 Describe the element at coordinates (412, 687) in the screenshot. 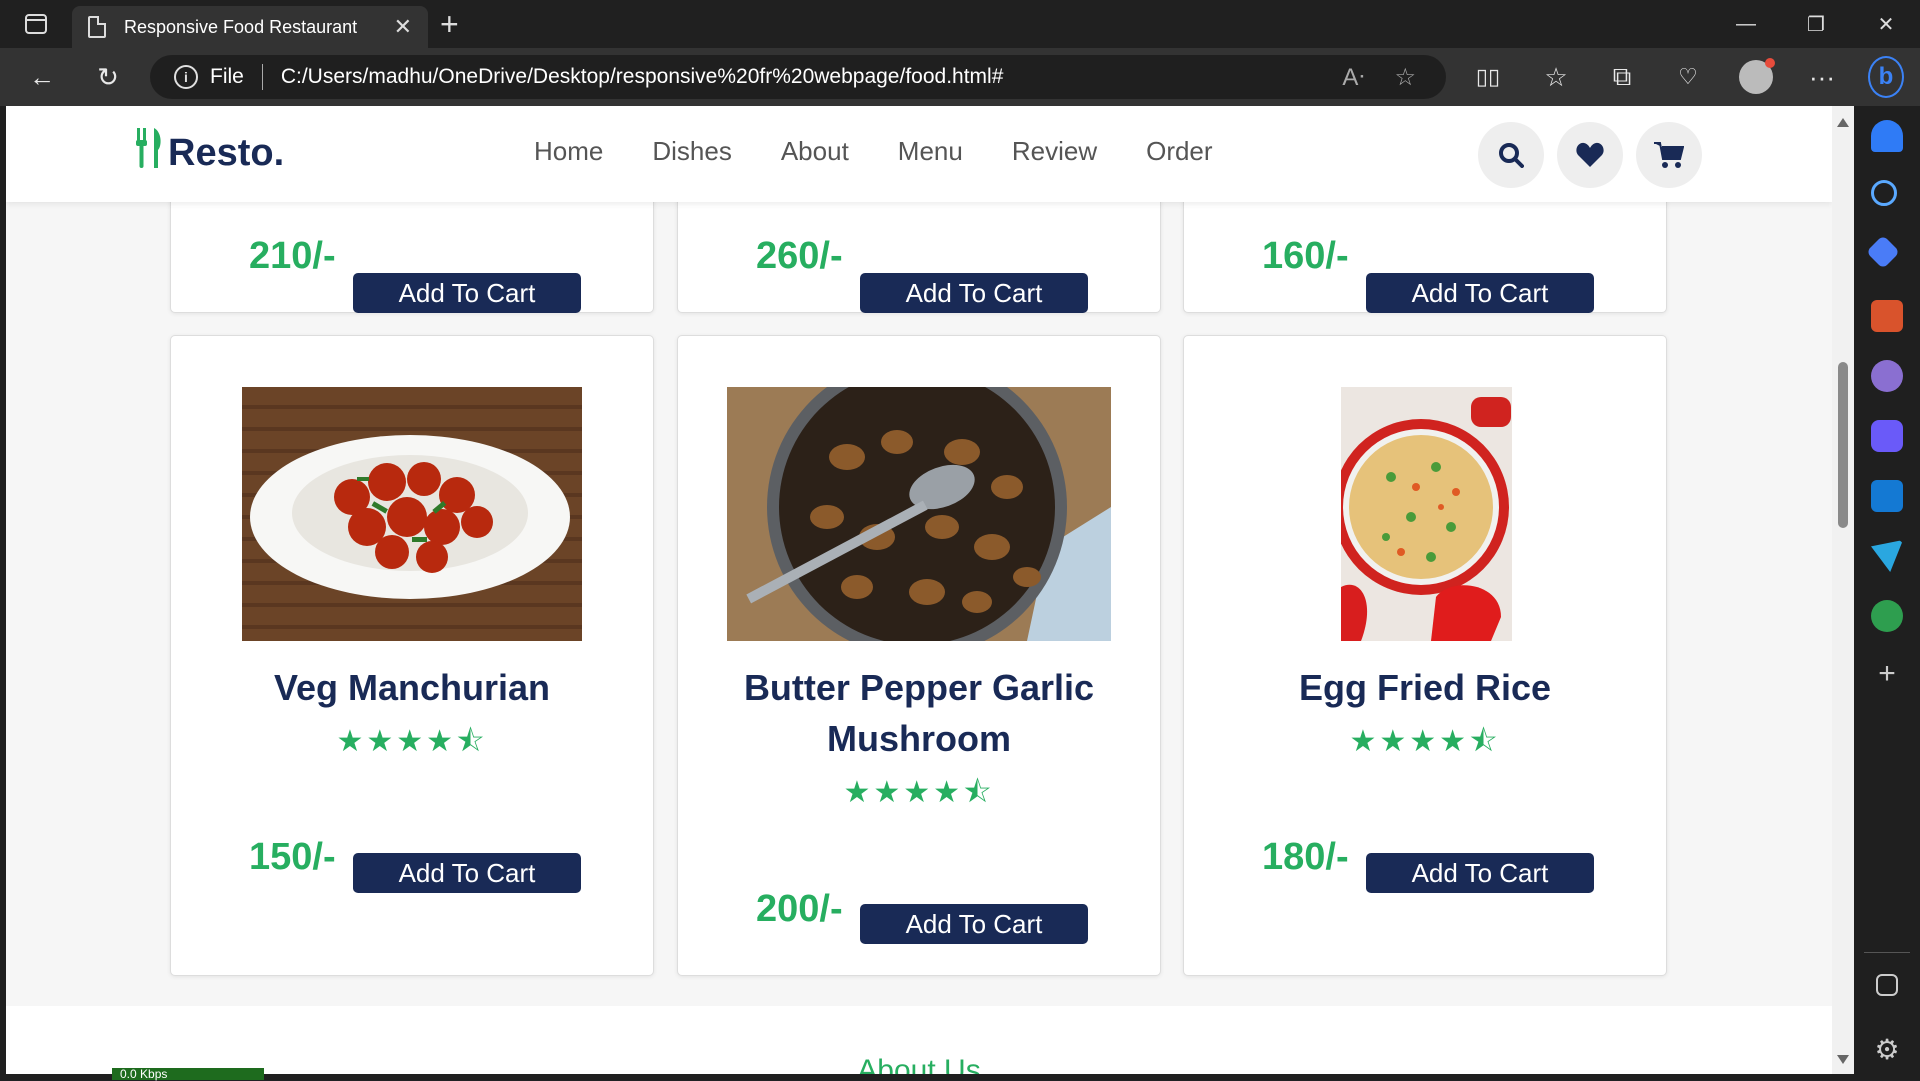

I see `dish-name: Veg Manchurian` at that location.